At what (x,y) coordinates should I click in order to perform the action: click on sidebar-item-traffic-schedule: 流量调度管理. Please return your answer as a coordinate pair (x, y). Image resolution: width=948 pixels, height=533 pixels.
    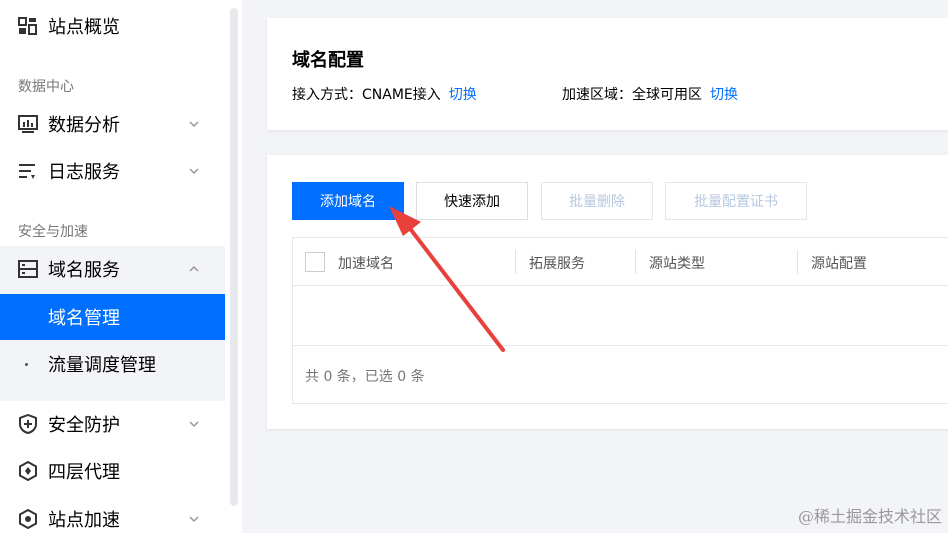
    Looking at the image, I should click on (112, 364).